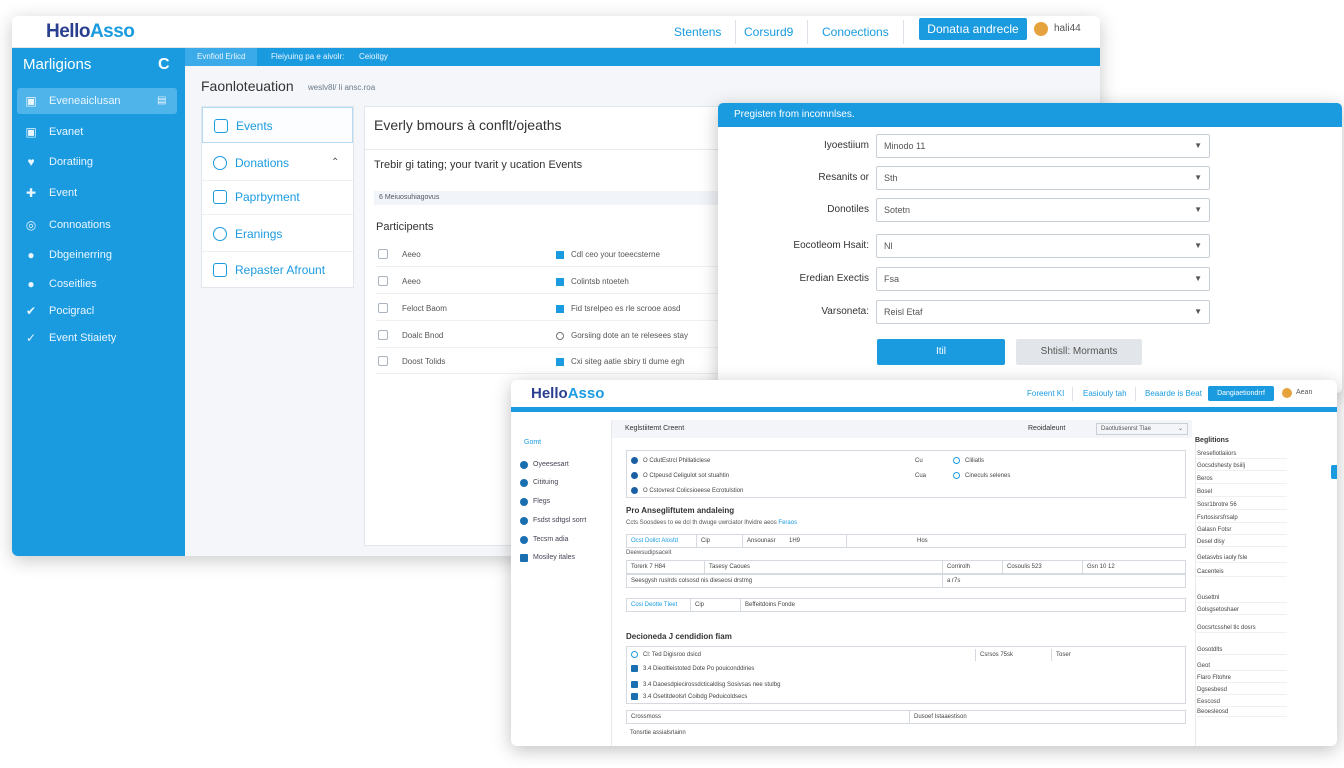 Image resolution: width=1344 pixels, height=768 pixels. What do you see at coordinates (1043, 178) in the screenshot?
I see `select-field: Sth ▼` at bounding box center [1043, 178].